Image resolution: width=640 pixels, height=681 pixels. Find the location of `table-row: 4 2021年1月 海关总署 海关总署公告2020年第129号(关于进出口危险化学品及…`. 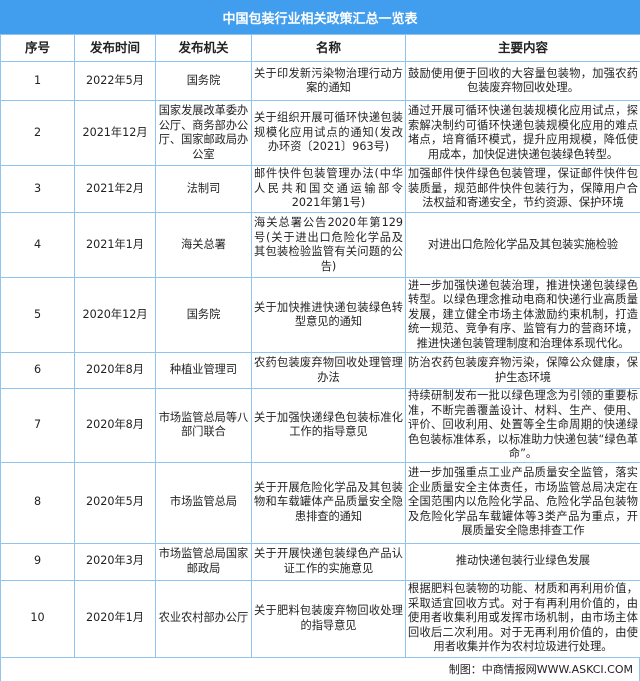

table-row: 4 2021年1月 海关总署 海关总署公告2020年第129号(关于进出口危险化学品及… is located at coordinates (320, 245).